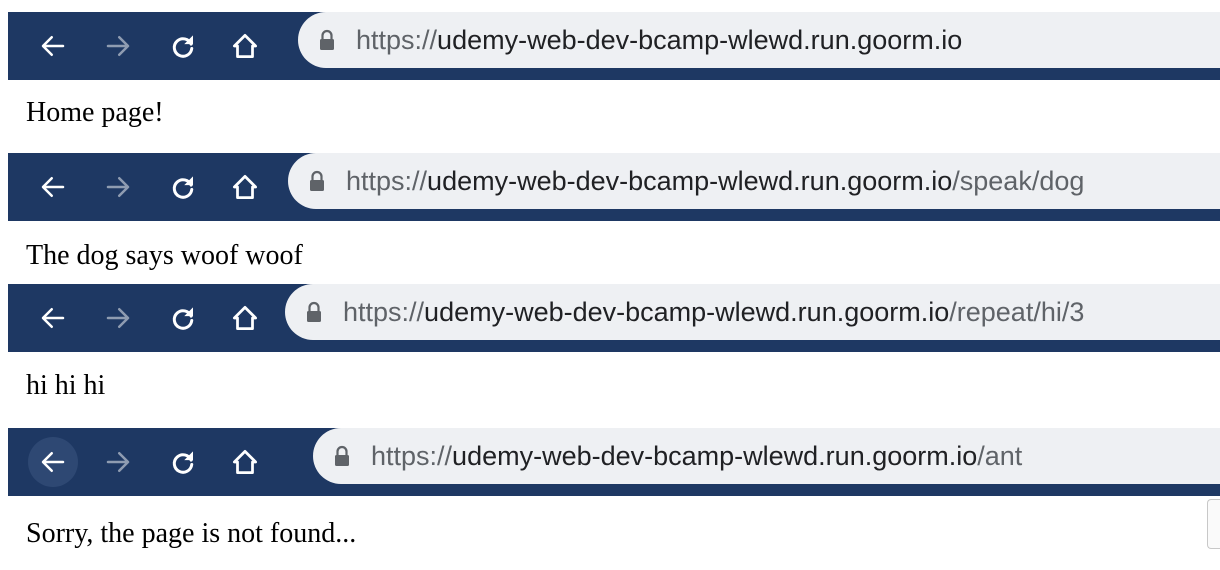 This screenshot has width=1220, height=570. I want to click on side-panel-handle, so click(1213, 524).